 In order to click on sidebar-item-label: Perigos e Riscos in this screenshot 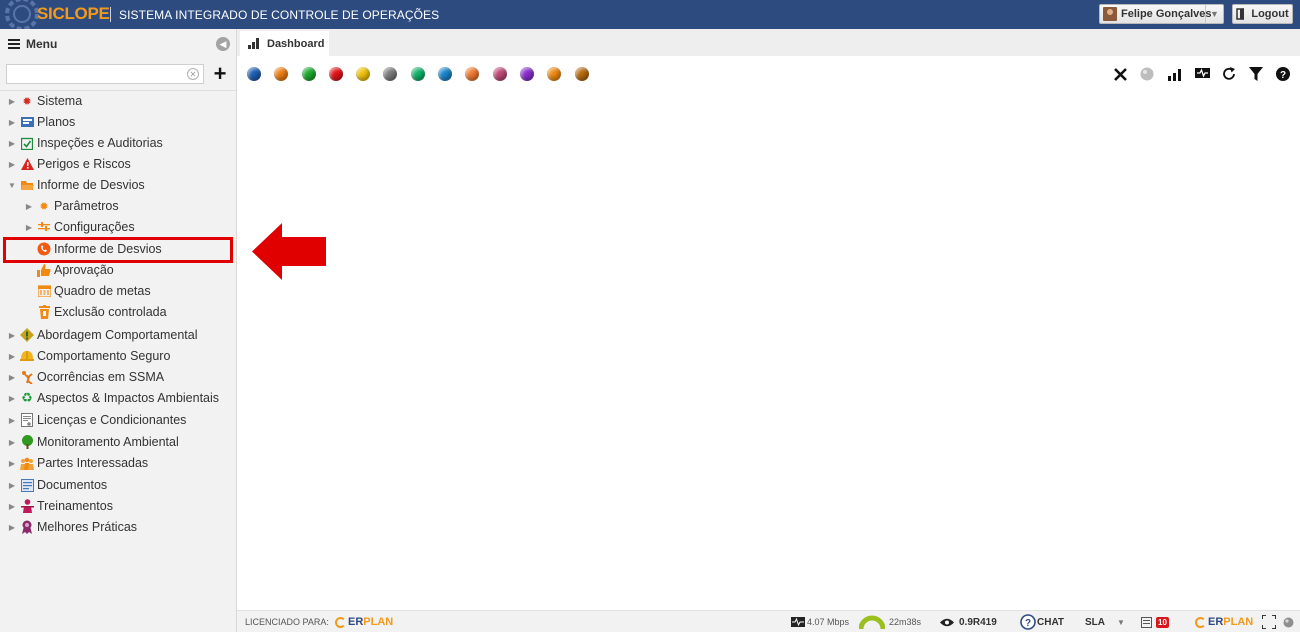, I will do `click(84, 164)`.